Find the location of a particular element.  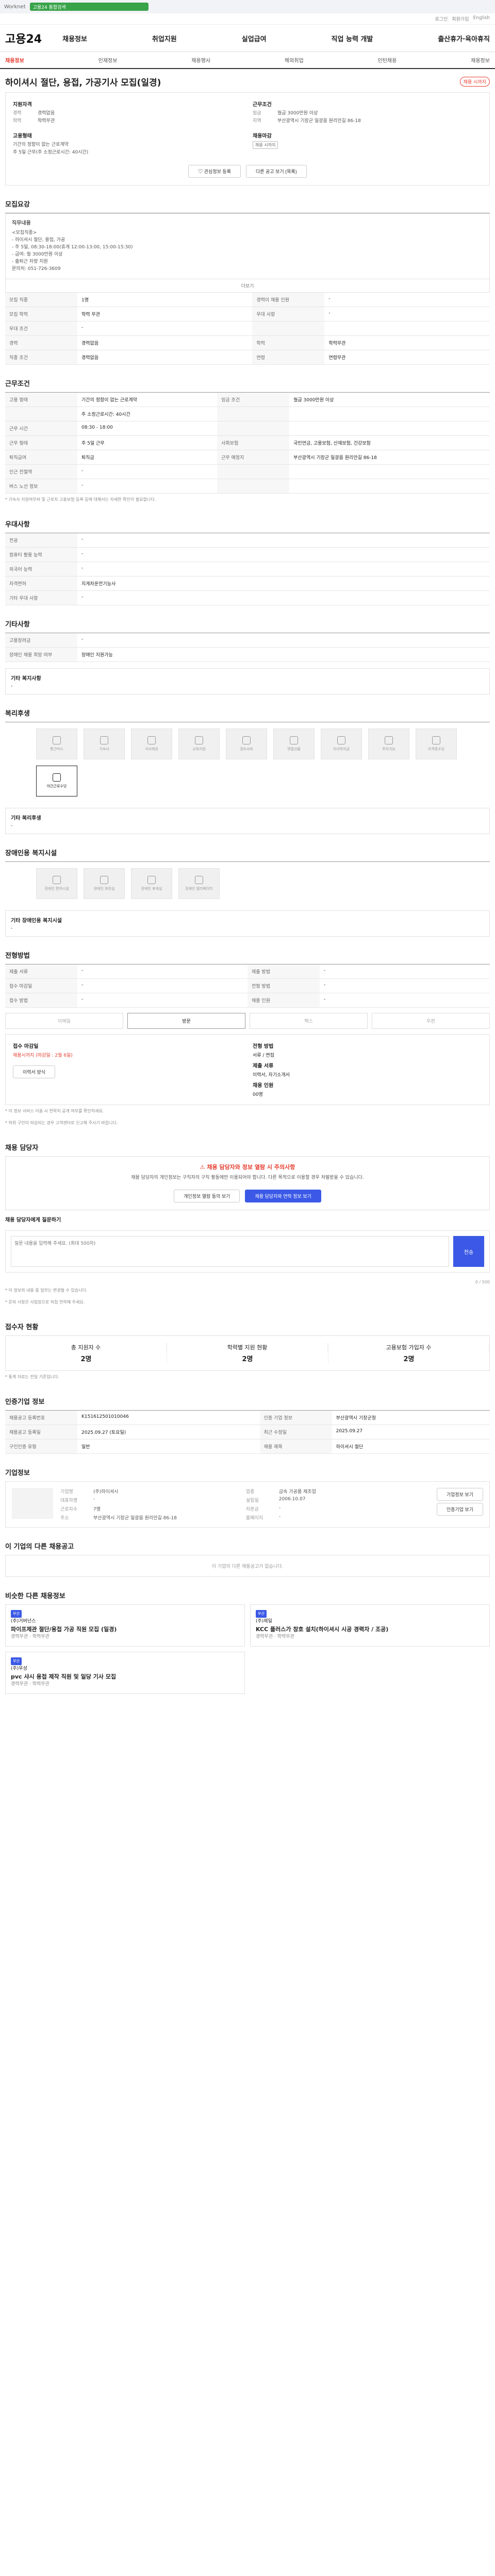

job-title-bar: 하이셔시 절단, 용접, 가공기사 모집(일경) 채용 시까지 is located at coordinates (247, 80).